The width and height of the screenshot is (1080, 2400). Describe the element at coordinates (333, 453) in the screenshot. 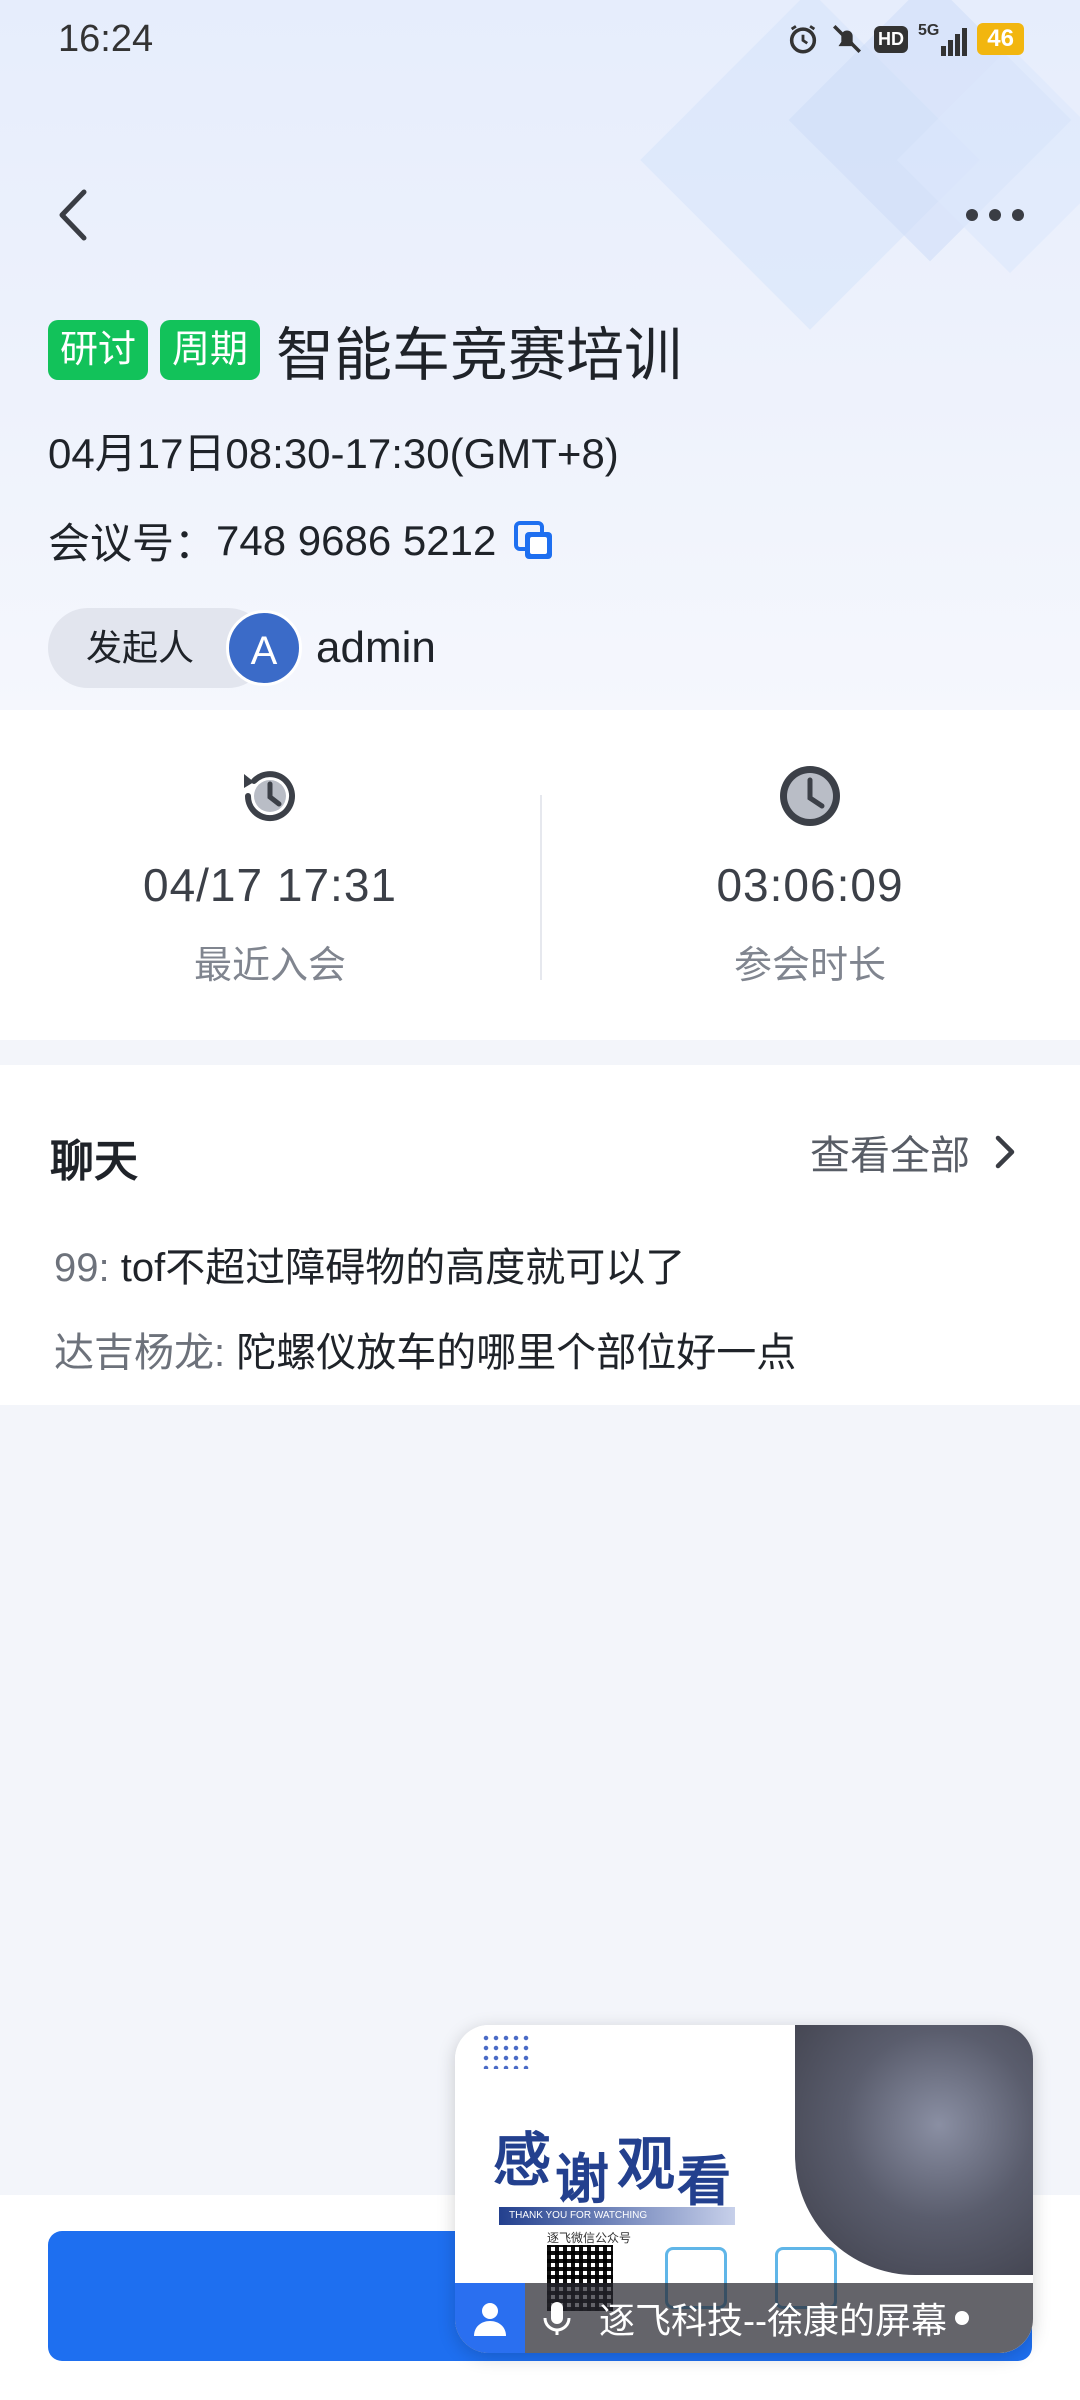

I see `meeting-time-range: 04月17日08:30-17:30(GMT+8)` at that location.